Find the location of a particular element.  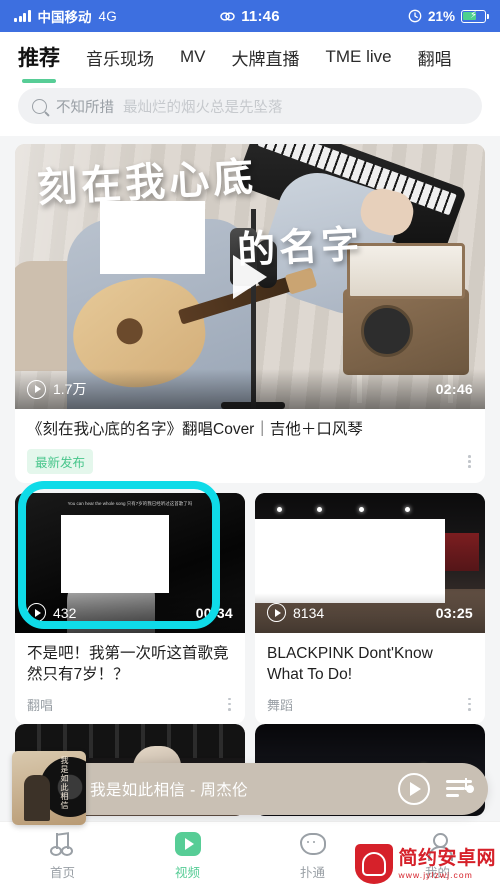

tab-tme-live: TME live is located at coordinates (359, 58).